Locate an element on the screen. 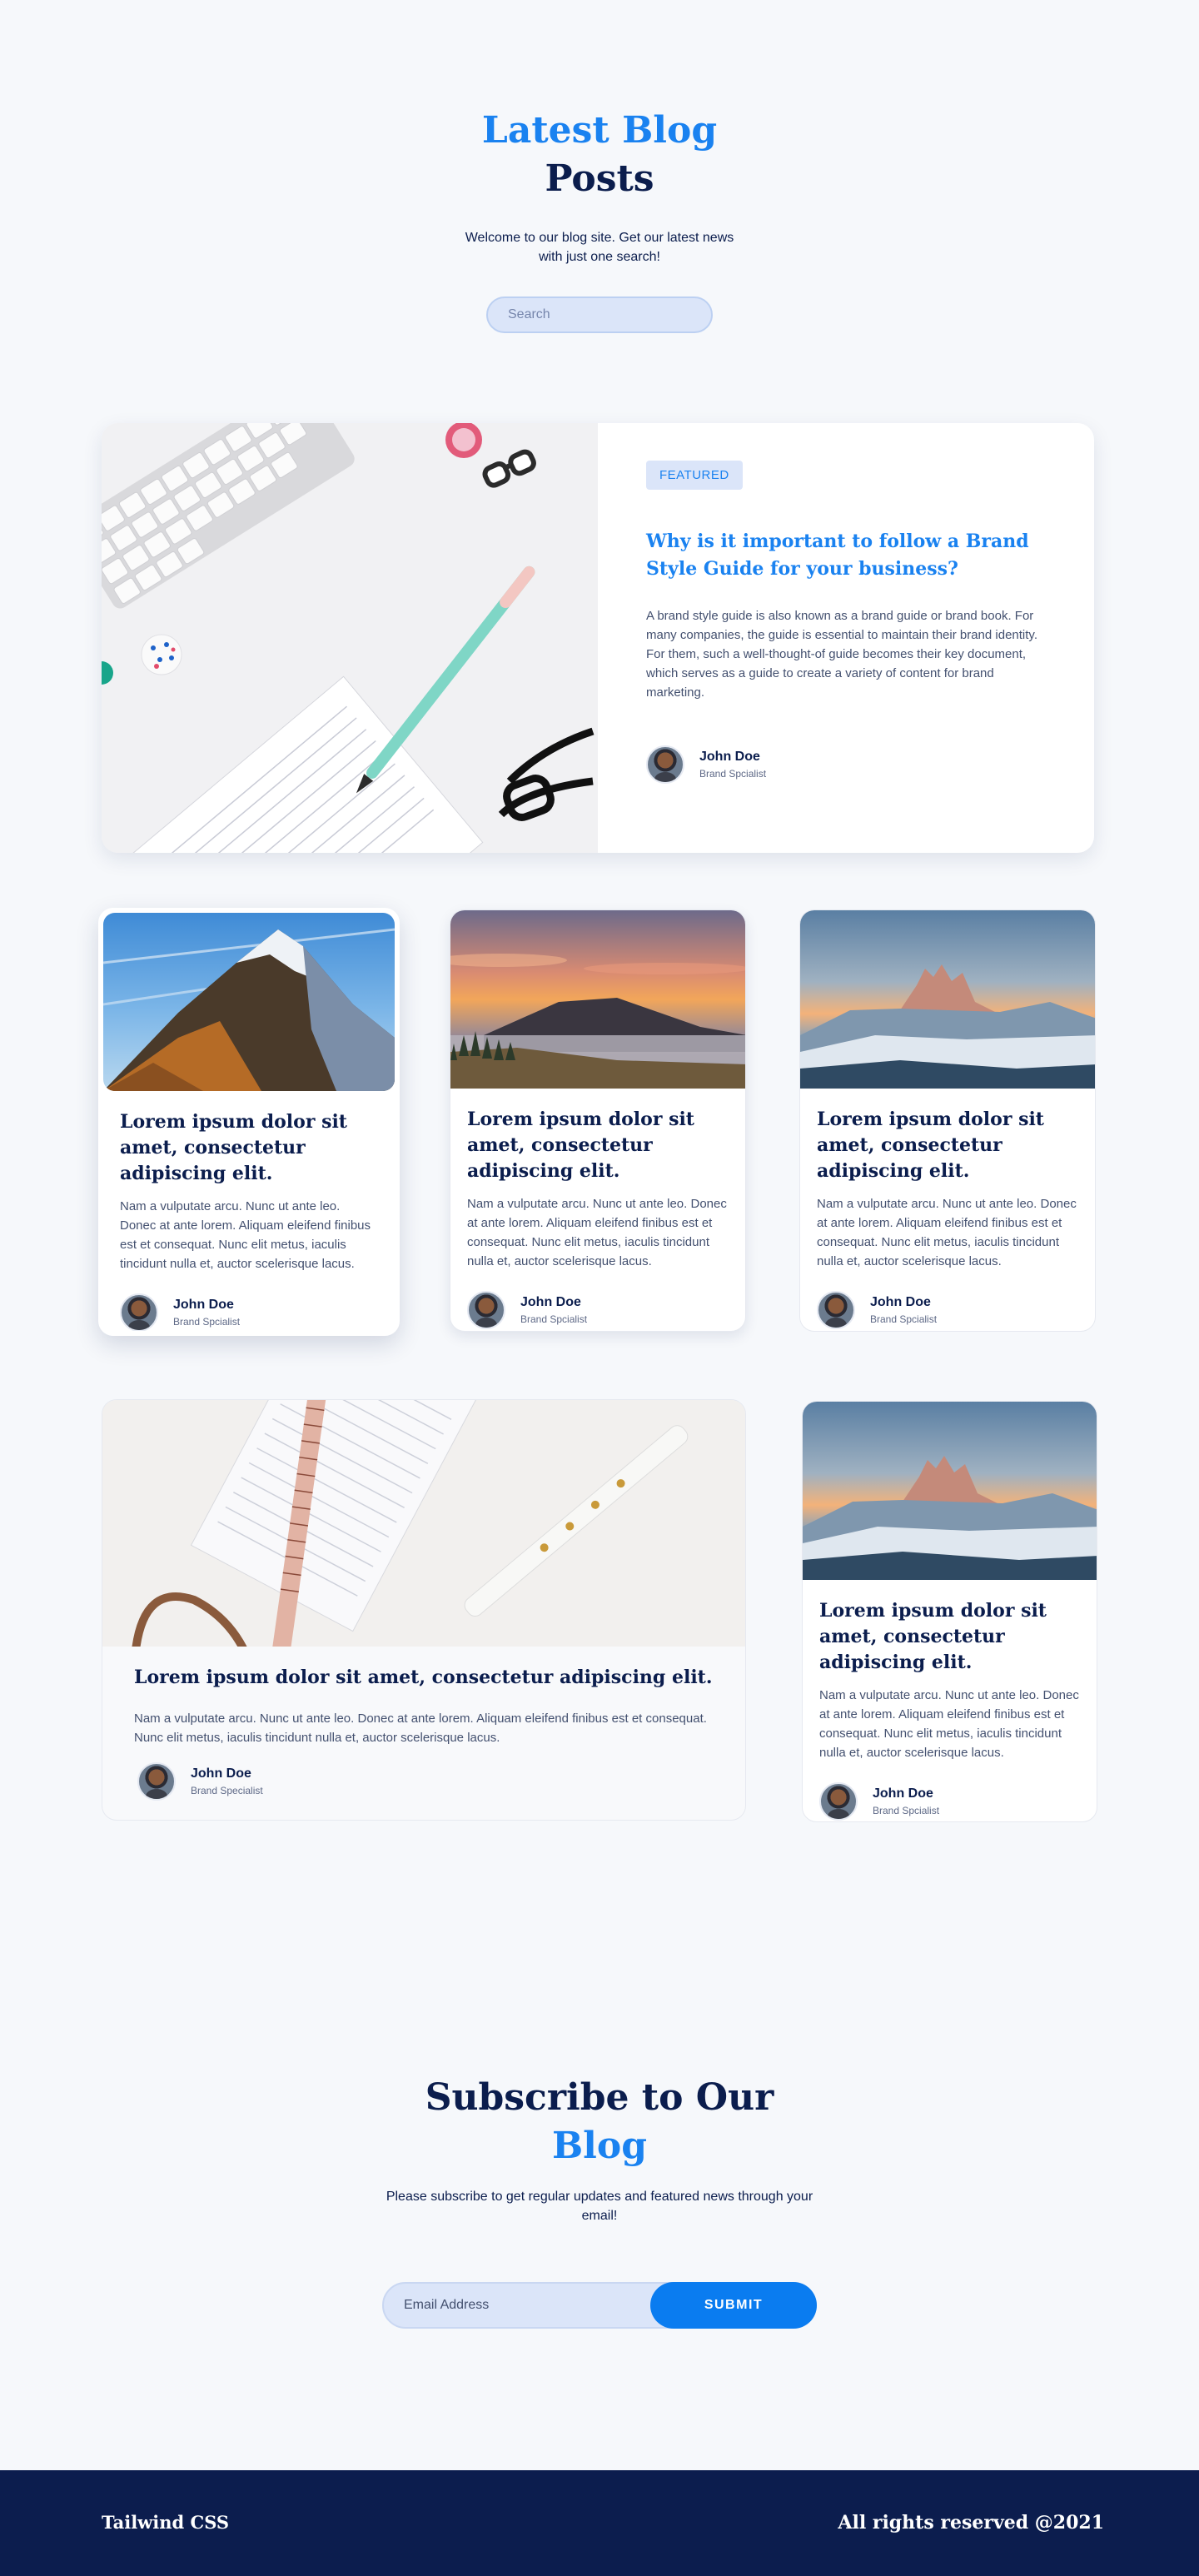 This screenshot has width=1199, height=2576. subscribe-title-highlight: Blog is located at coordinates (599, 2146).